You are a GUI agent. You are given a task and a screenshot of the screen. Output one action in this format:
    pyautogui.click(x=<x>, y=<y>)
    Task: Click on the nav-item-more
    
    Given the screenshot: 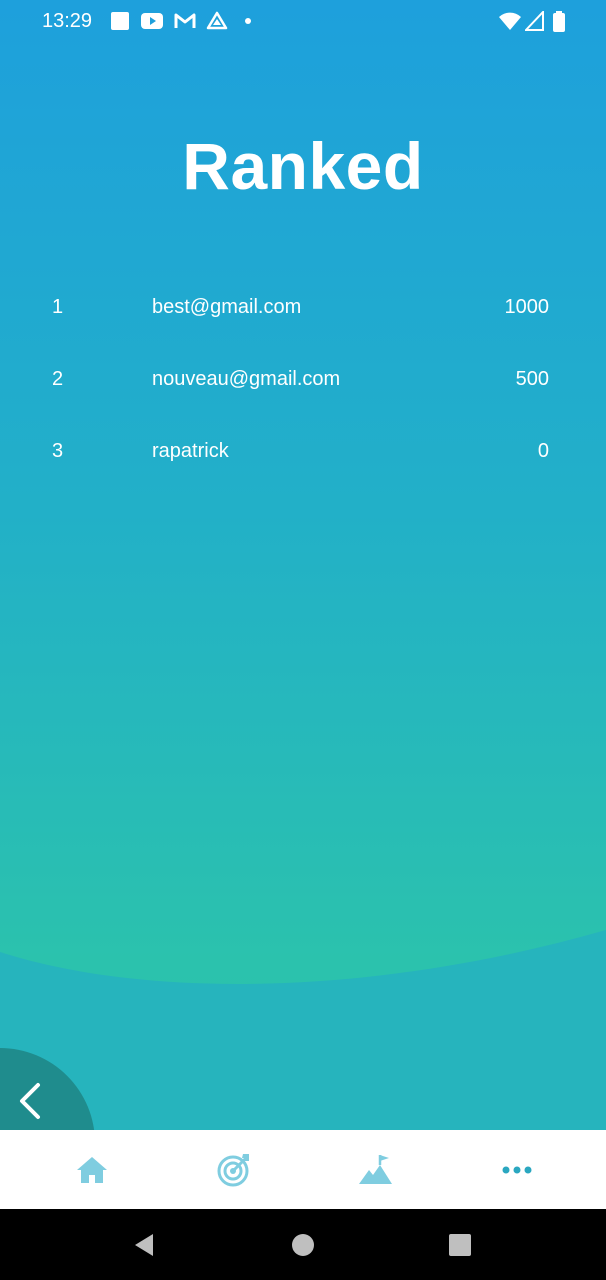 What is the action you would take?
    pyautogui.click(x=516, y=1169)
    